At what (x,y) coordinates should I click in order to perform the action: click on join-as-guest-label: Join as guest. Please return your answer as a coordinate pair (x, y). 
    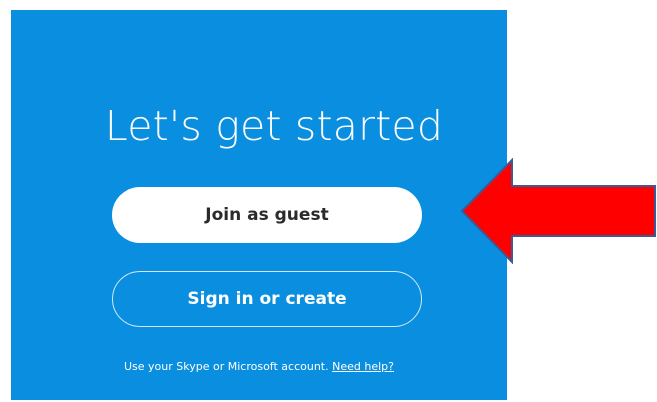
    Looking at the image, I should click on (267, 215).